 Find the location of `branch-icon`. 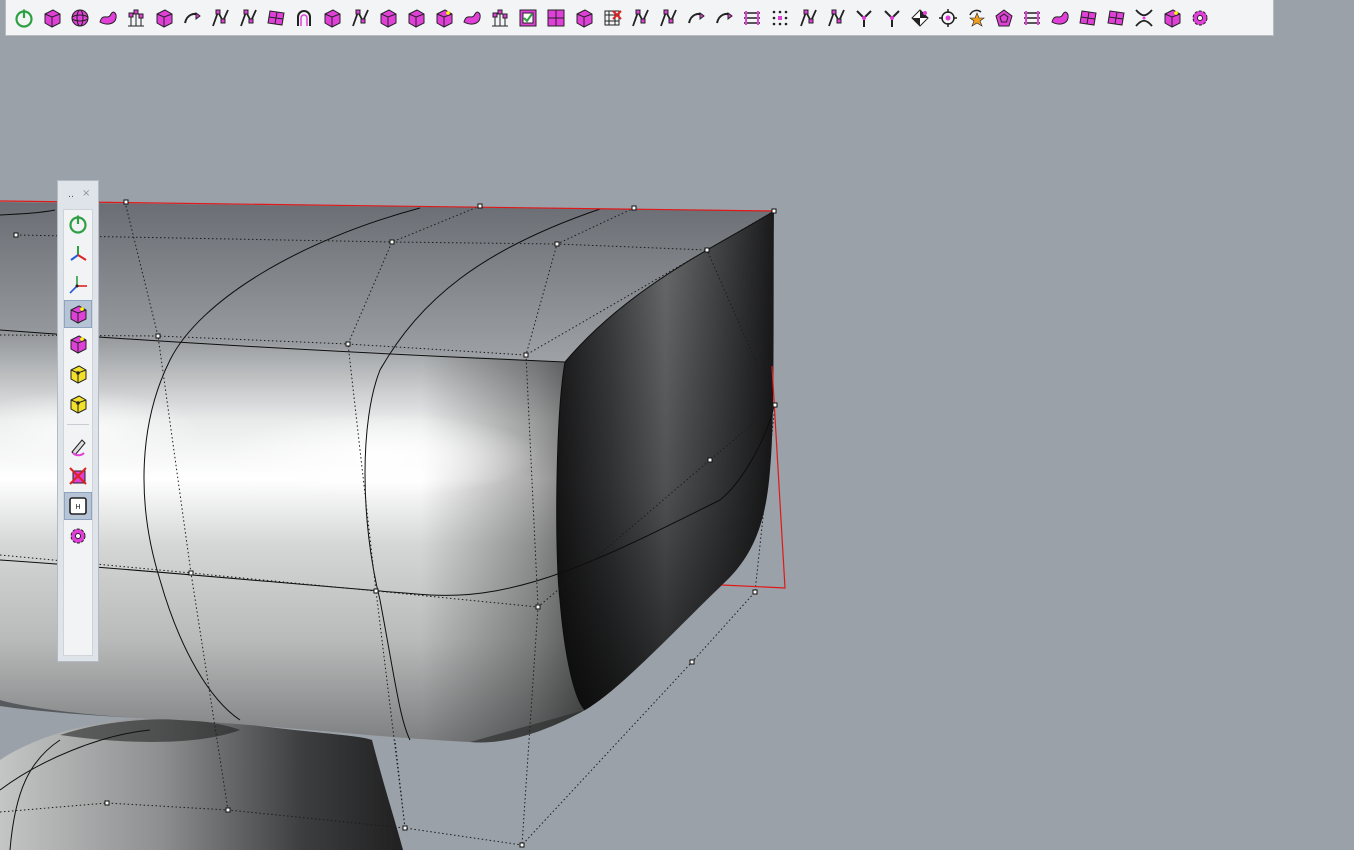

branch-icon is located at coordinates (220, 17).